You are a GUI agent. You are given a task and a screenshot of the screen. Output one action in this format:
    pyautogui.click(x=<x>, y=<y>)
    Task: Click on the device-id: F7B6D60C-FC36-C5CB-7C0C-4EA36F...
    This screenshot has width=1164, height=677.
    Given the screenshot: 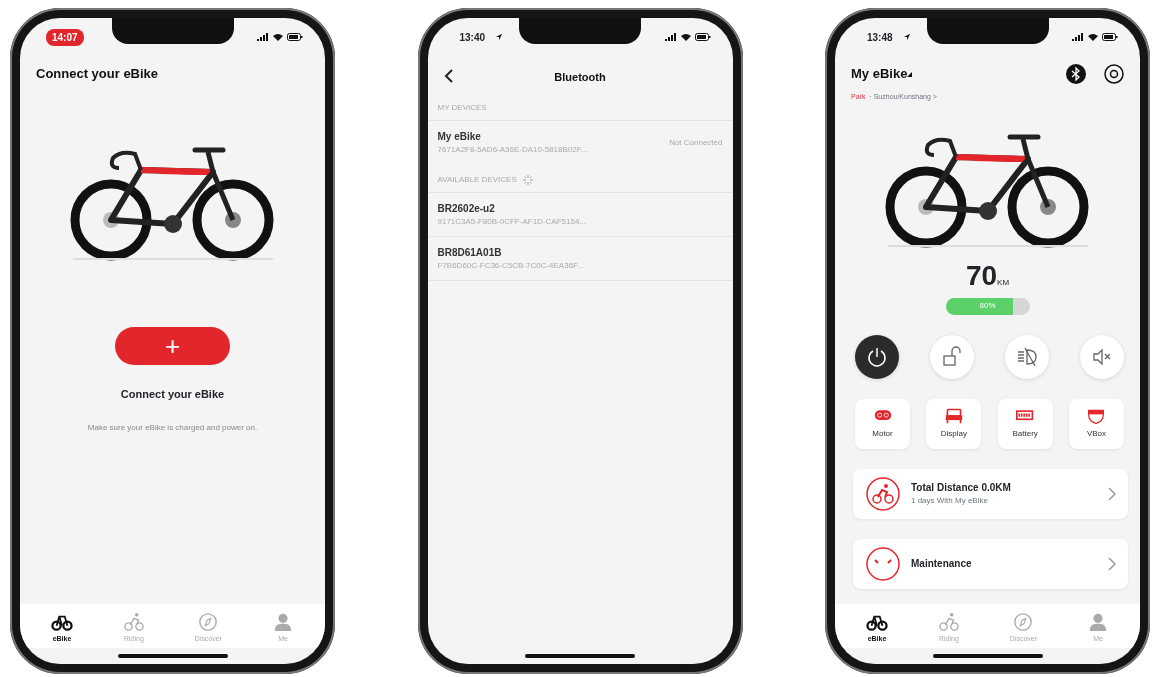 What is the action you would take?
    pyautogui.click(x=510, y=266)
    